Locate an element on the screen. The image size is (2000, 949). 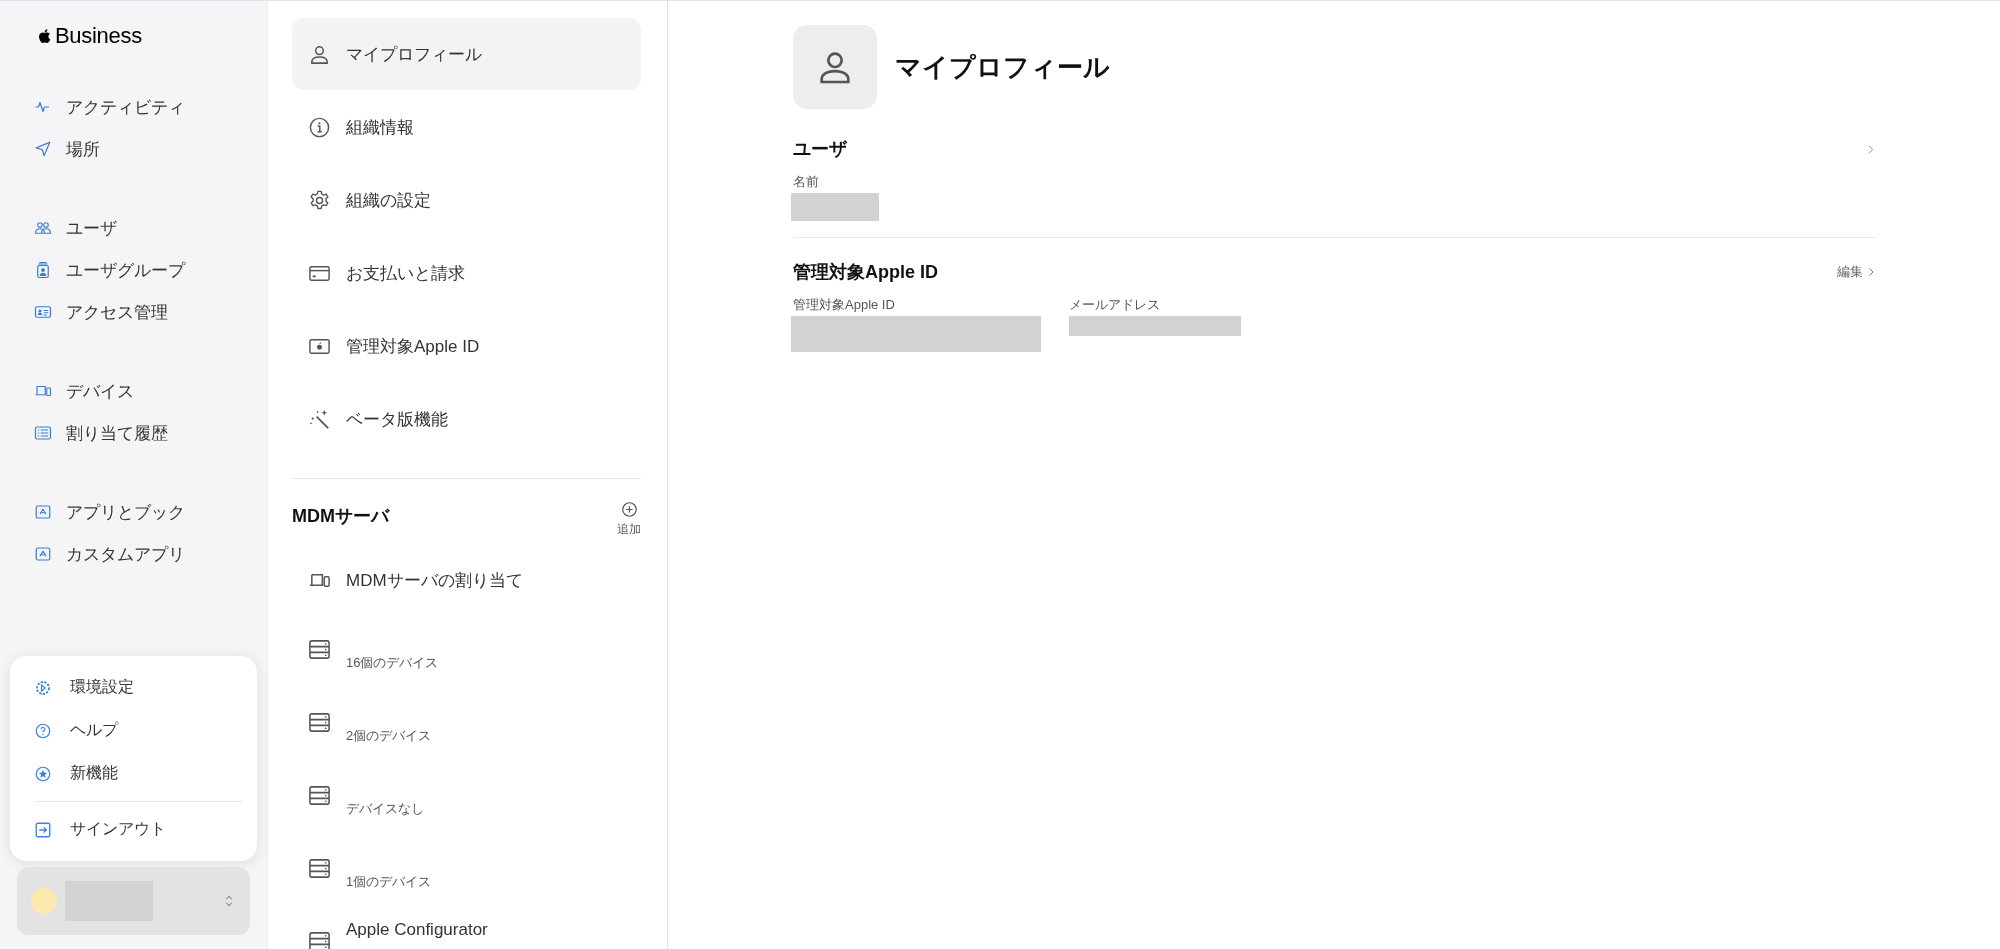
edit-link: 編集 is located at coordinates (1857, 272).